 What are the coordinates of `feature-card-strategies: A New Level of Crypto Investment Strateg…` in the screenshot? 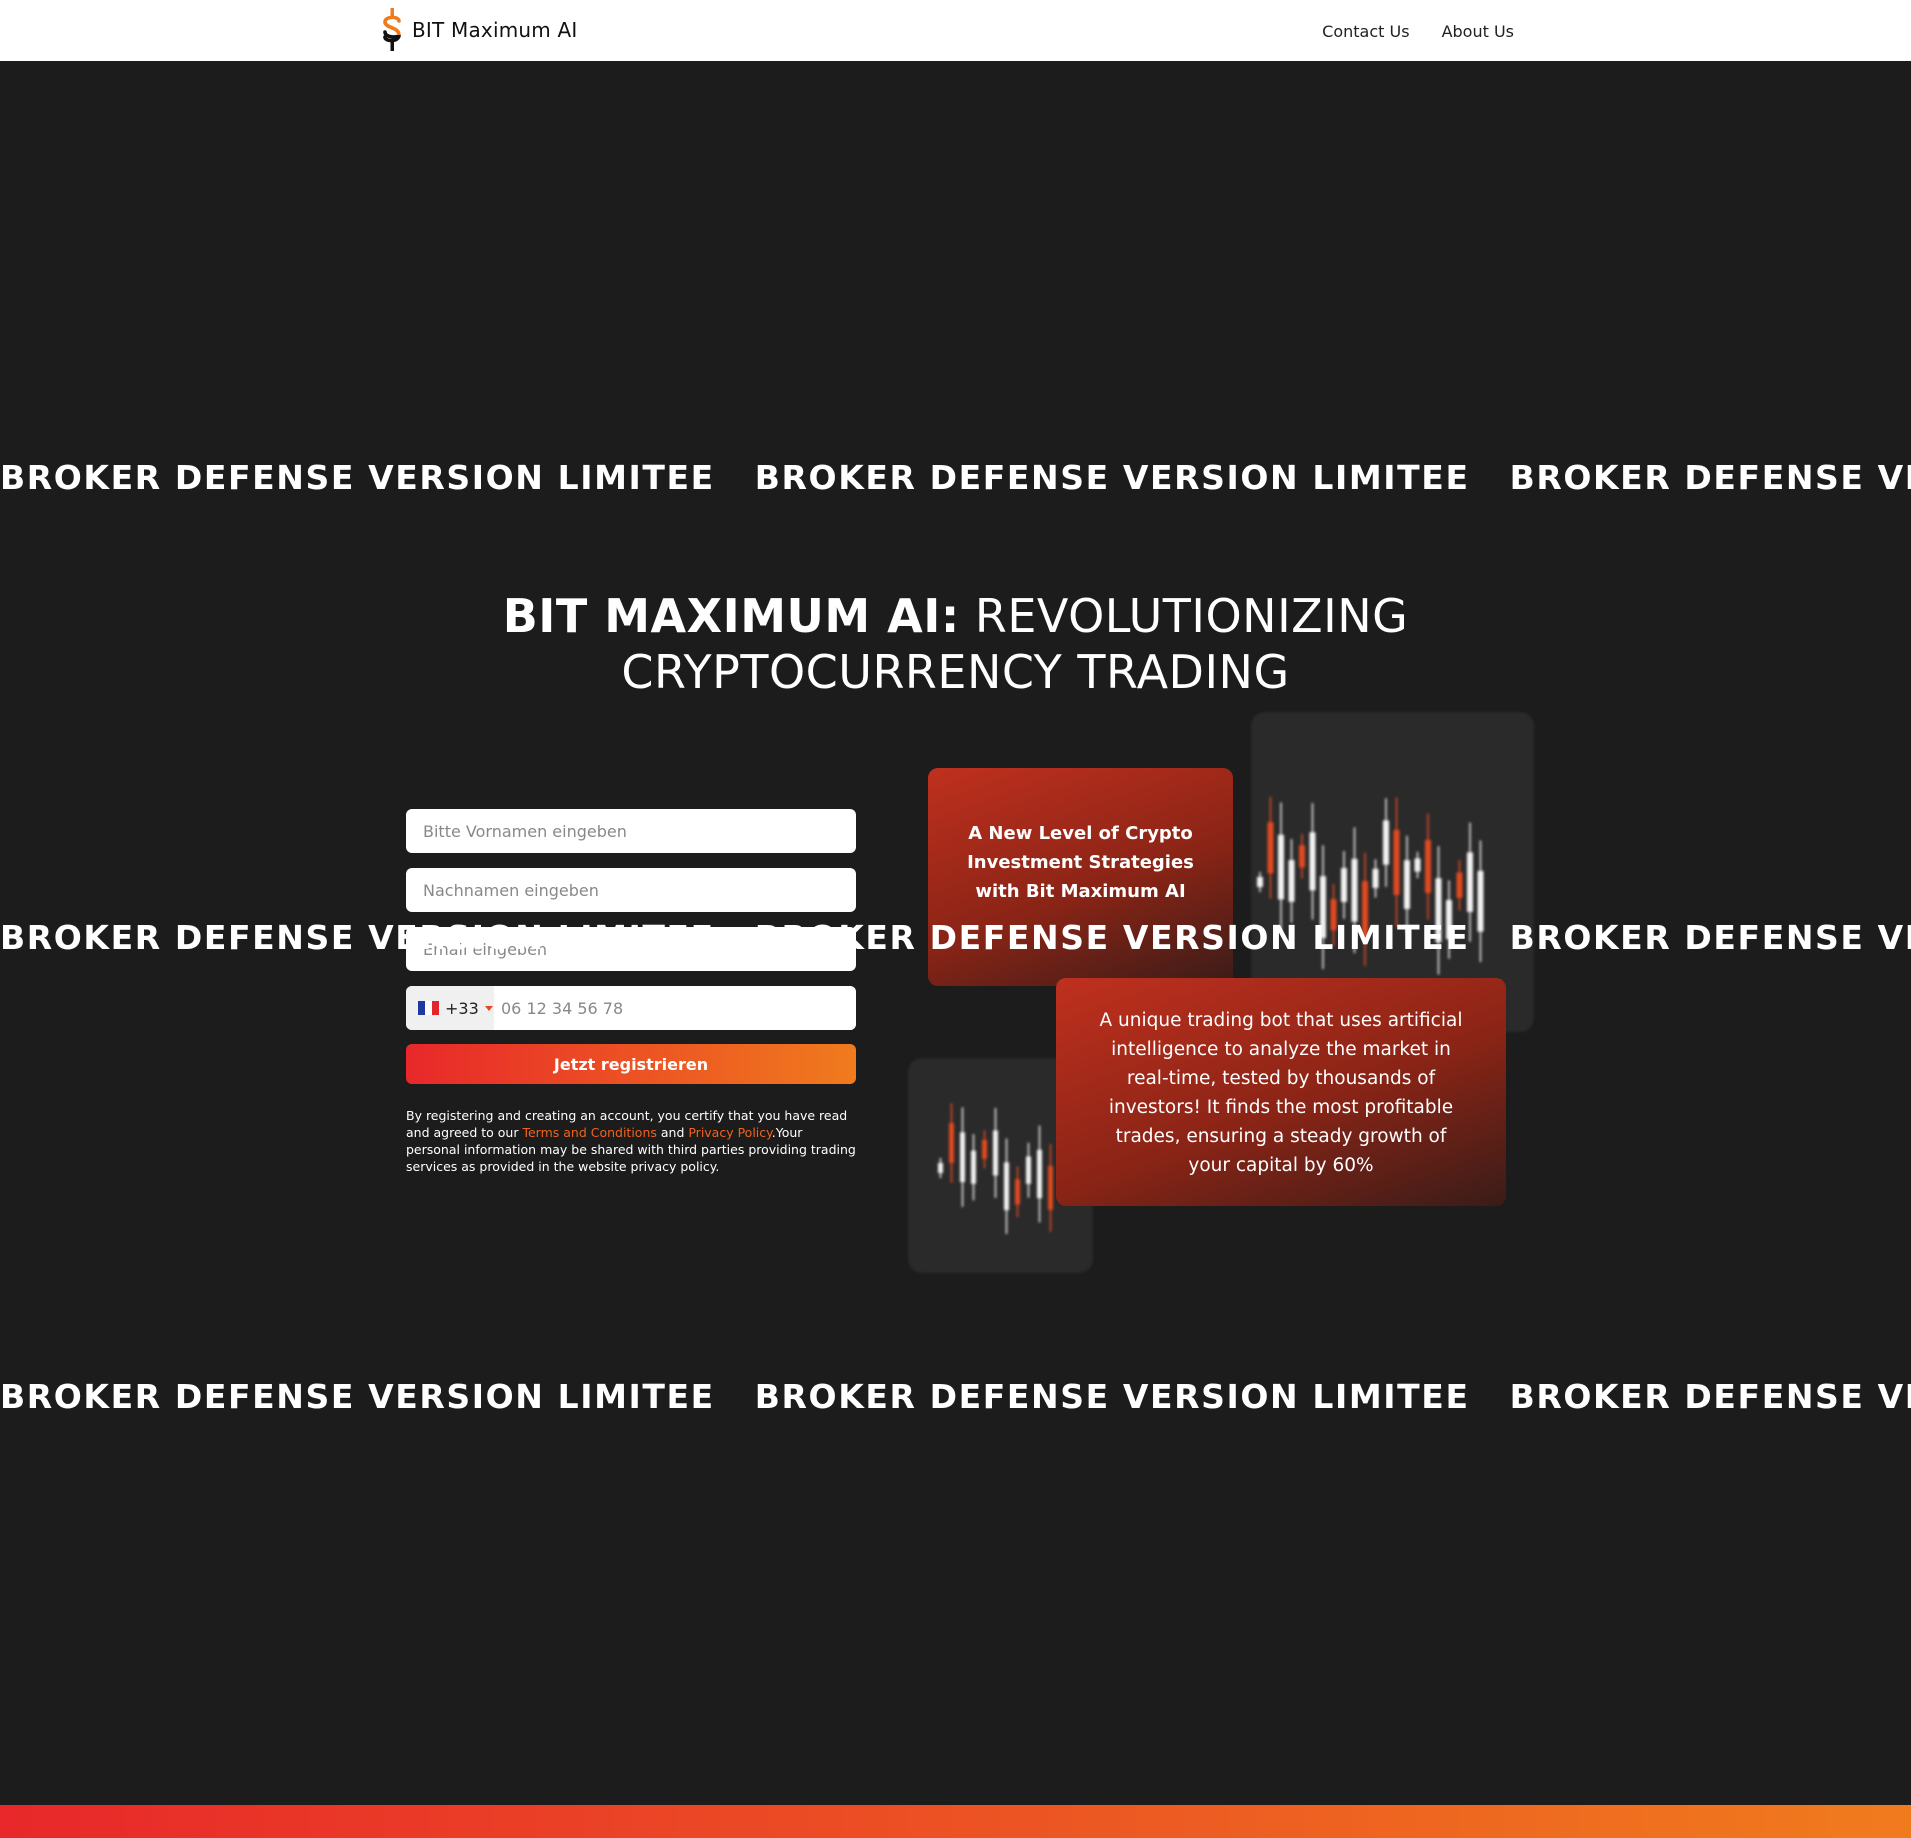 It's located at (1080, 877).